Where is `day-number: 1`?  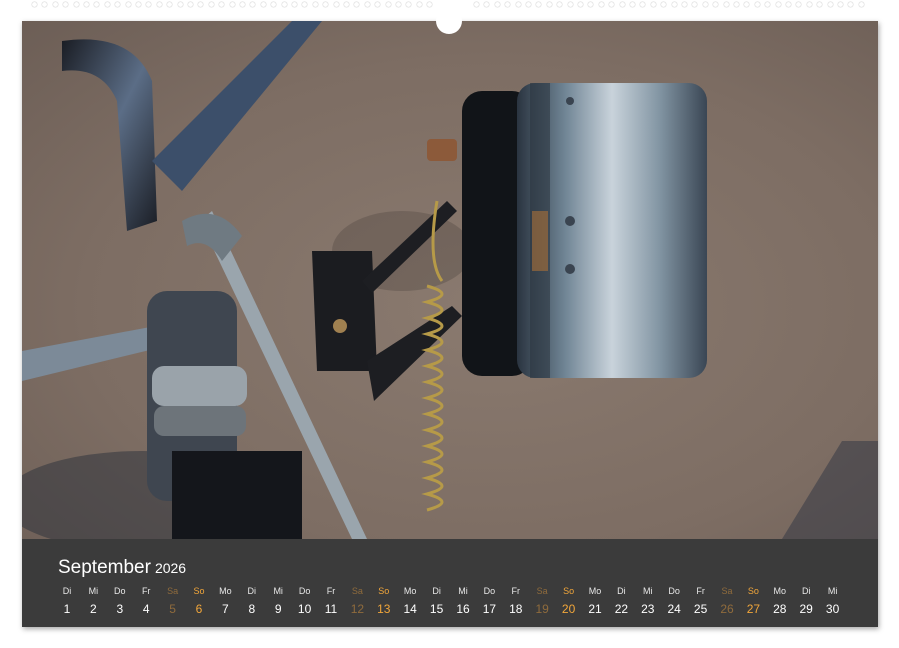
day-number: 1 is located at coordinates (67, 609).